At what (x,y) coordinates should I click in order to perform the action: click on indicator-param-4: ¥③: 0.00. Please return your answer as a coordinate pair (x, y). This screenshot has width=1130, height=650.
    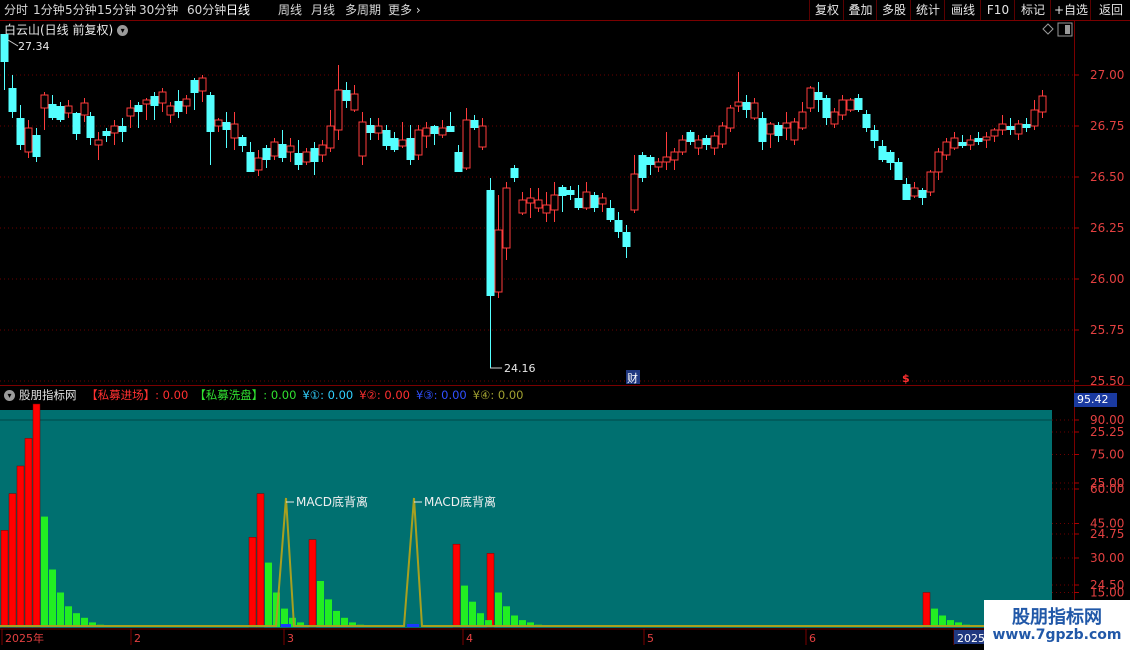
    Looking at the image, I should click on (441, 395).